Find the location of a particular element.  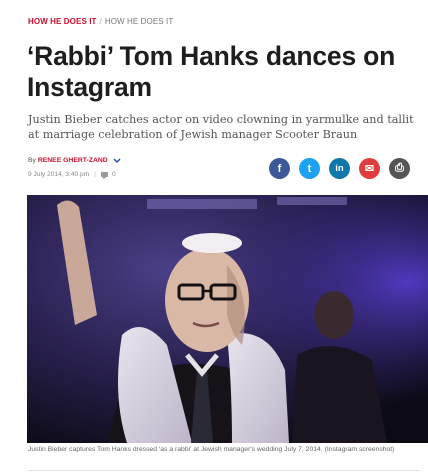

byline: By RENEE GHERT-ZAND is located at coordinates (74, 160).